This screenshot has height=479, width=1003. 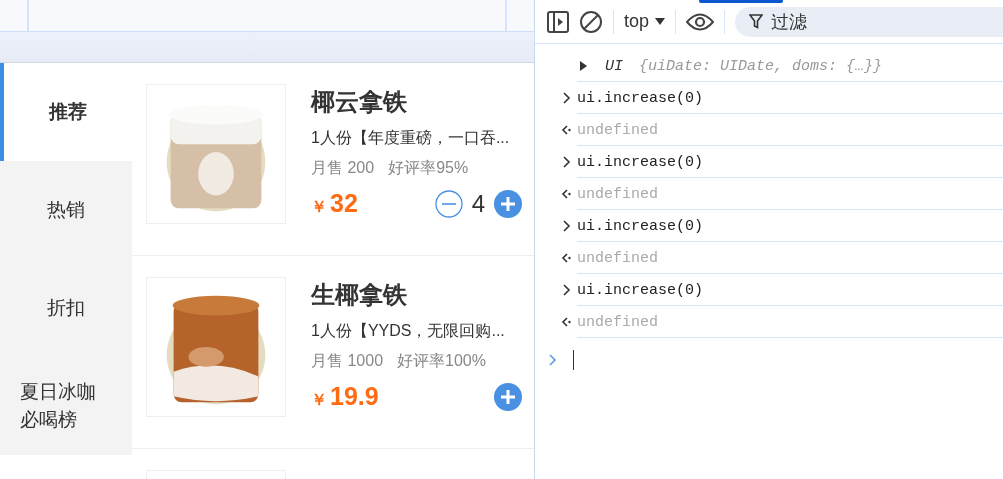 I want to click on context-dropdown: top, so click(x=645, y=21).